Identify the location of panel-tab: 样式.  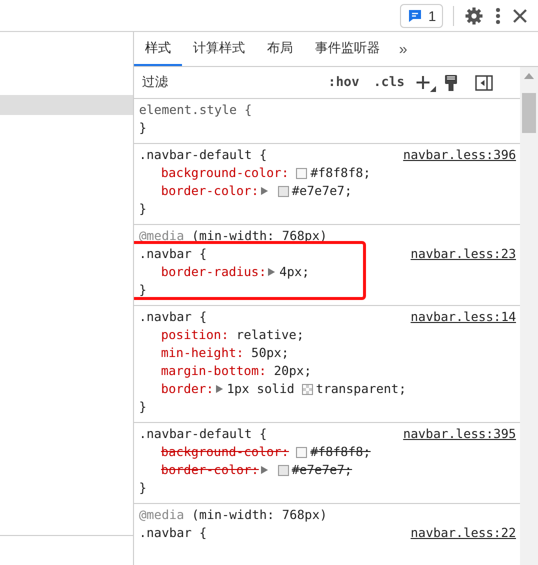
(158, 49).